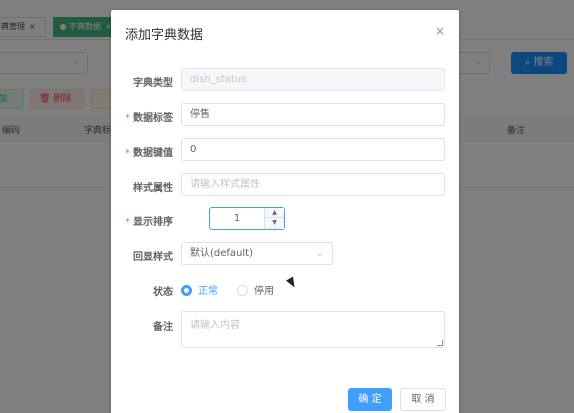  I want to click on remark-label: 备注, so click(163, 327).